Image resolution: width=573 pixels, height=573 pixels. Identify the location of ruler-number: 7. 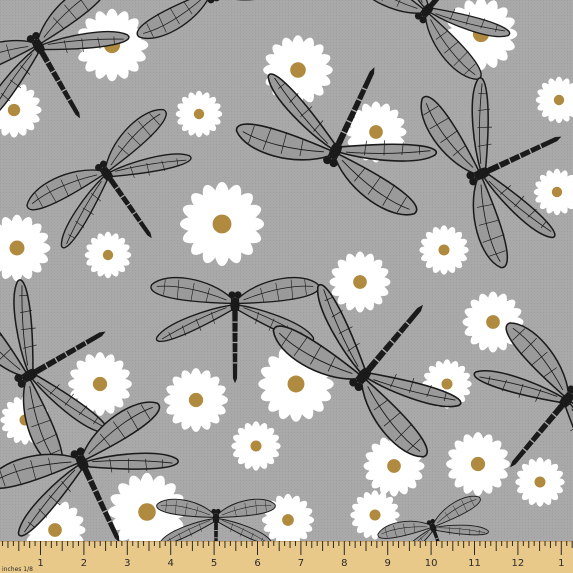
(301, 563).